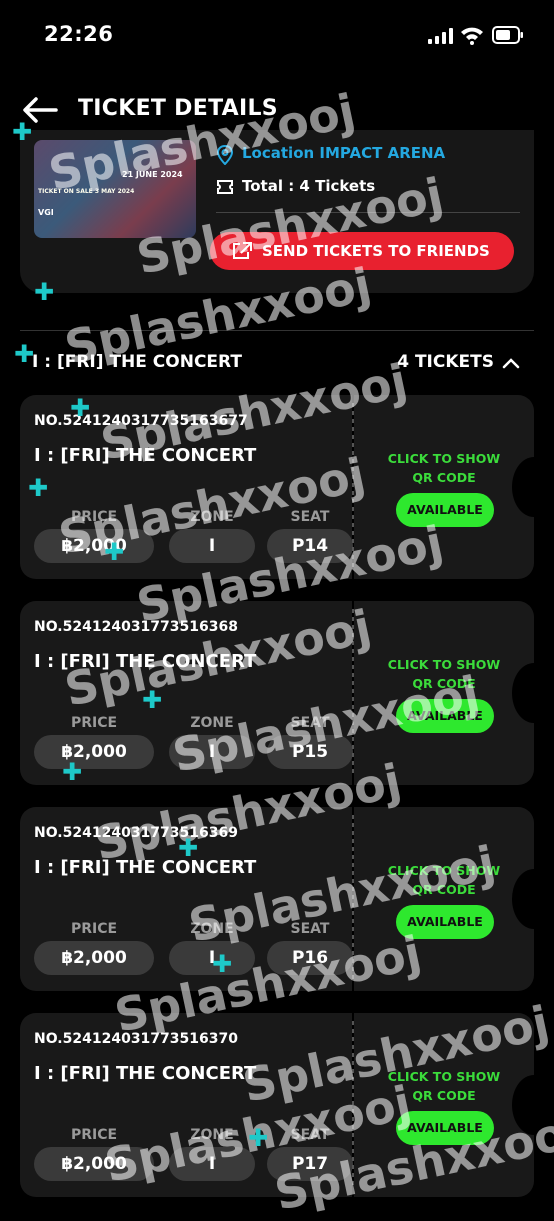 This screenshot has height=1221, width=554. Describe the element at coordinates (40, 110) in the screenshot. I see `back-arrow-icon` at that location.